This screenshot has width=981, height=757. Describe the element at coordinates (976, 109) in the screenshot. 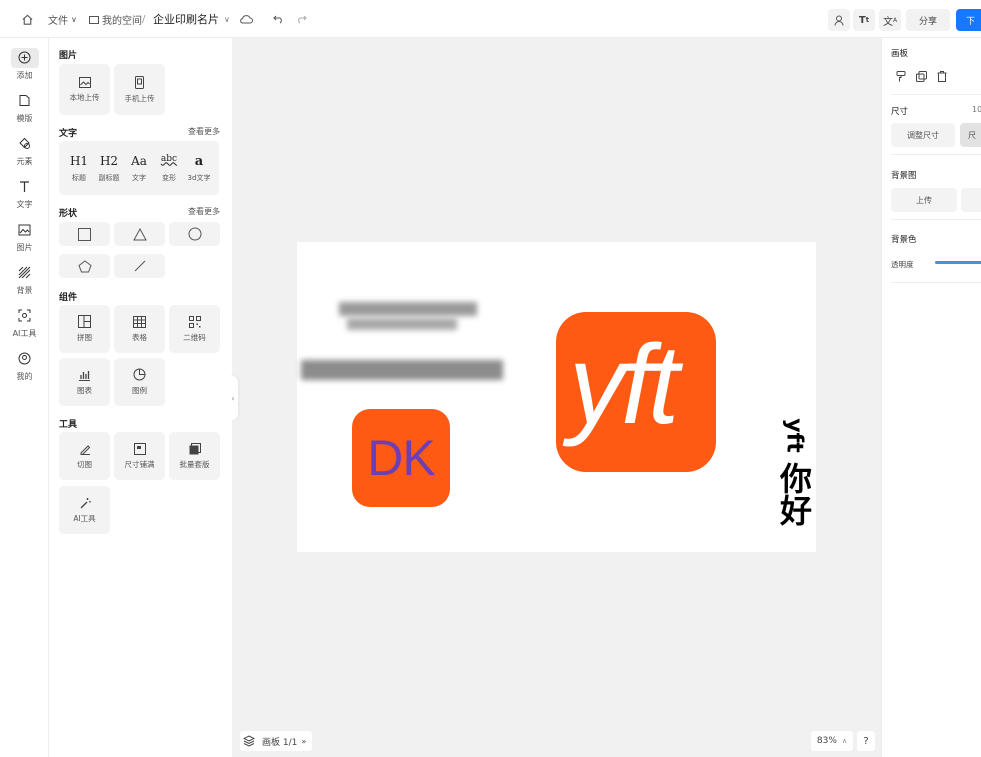

I see `size-value: 10` at that location.